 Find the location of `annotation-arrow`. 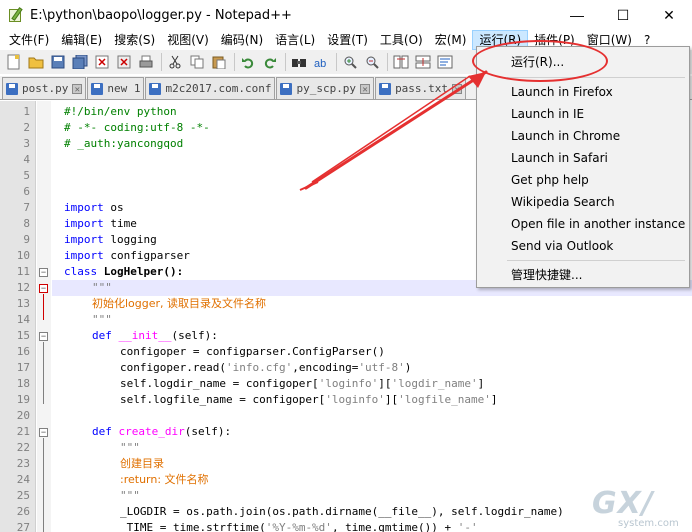

annotation-arrow is located at coordinates (393, 130).